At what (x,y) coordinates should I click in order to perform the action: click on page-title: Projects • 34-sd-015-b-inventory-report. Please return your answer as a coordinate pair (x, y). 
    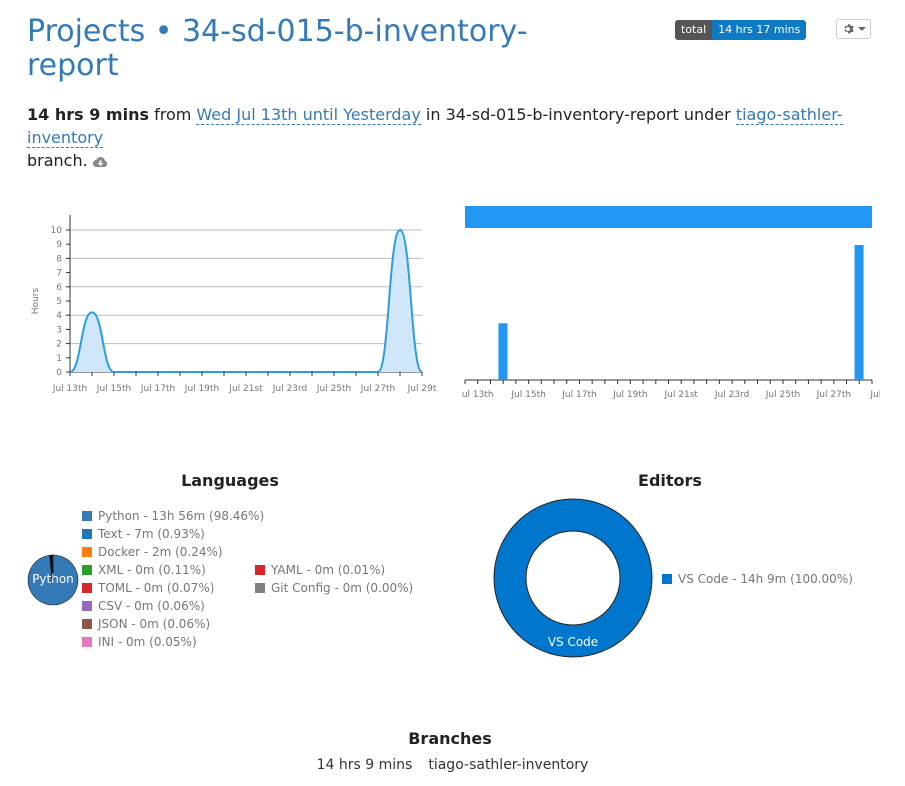
    Looking at the image, I should click on (307, 49).